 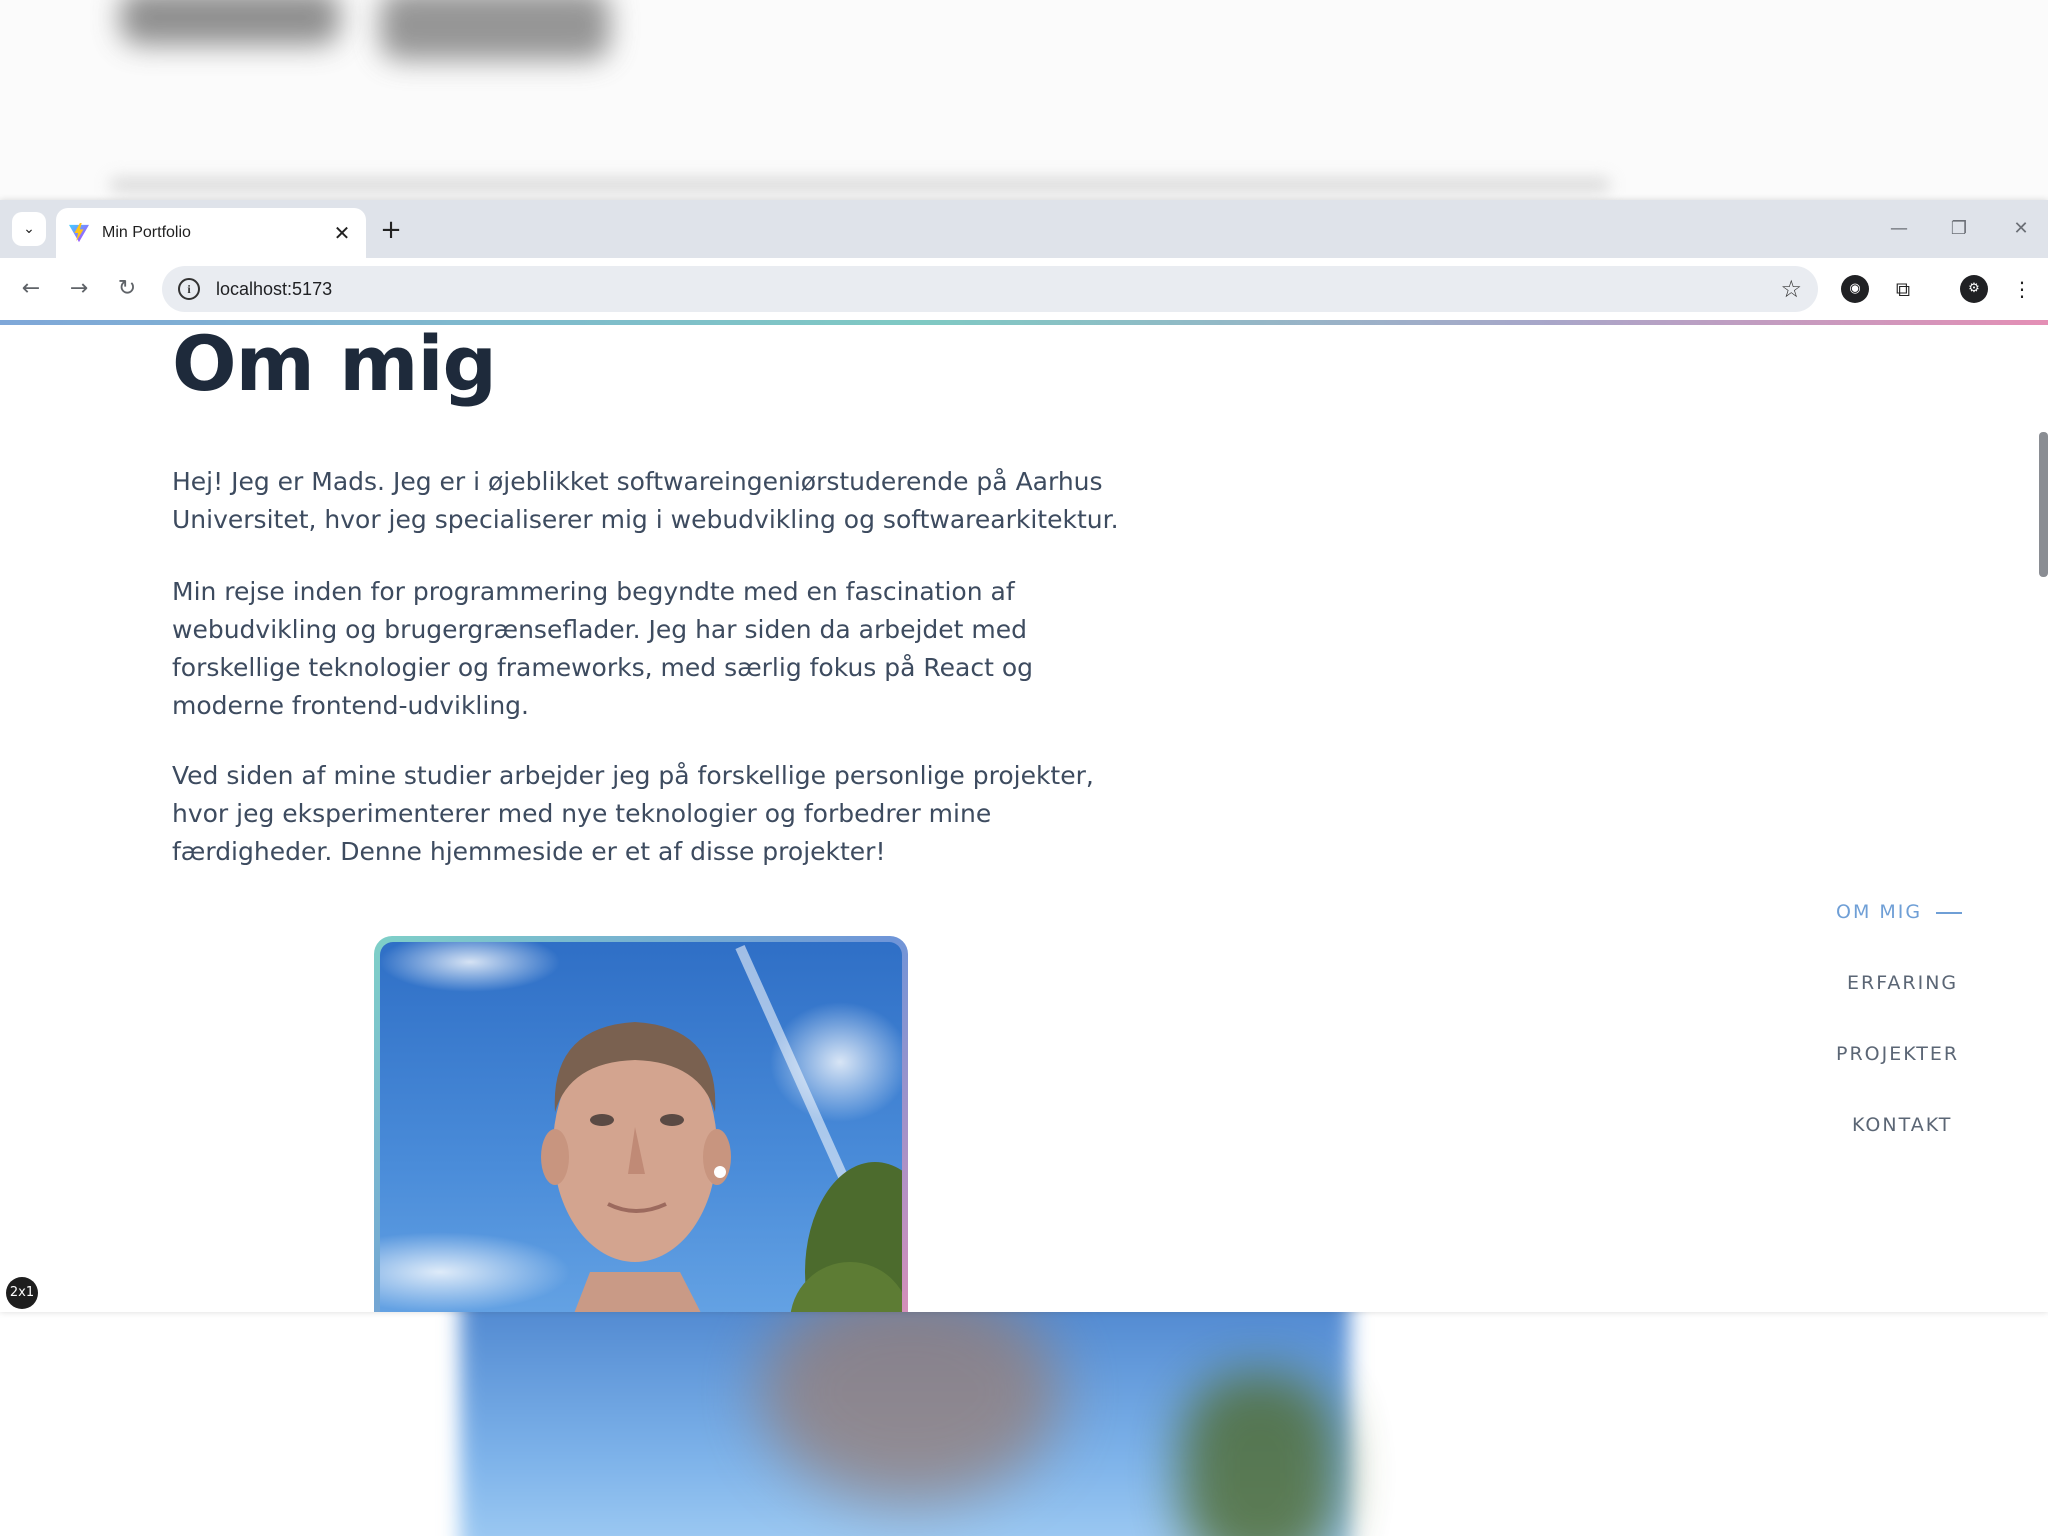 I want to click on nav-kontakt-label: KONTAKT, so click(x=1902, y=1125).